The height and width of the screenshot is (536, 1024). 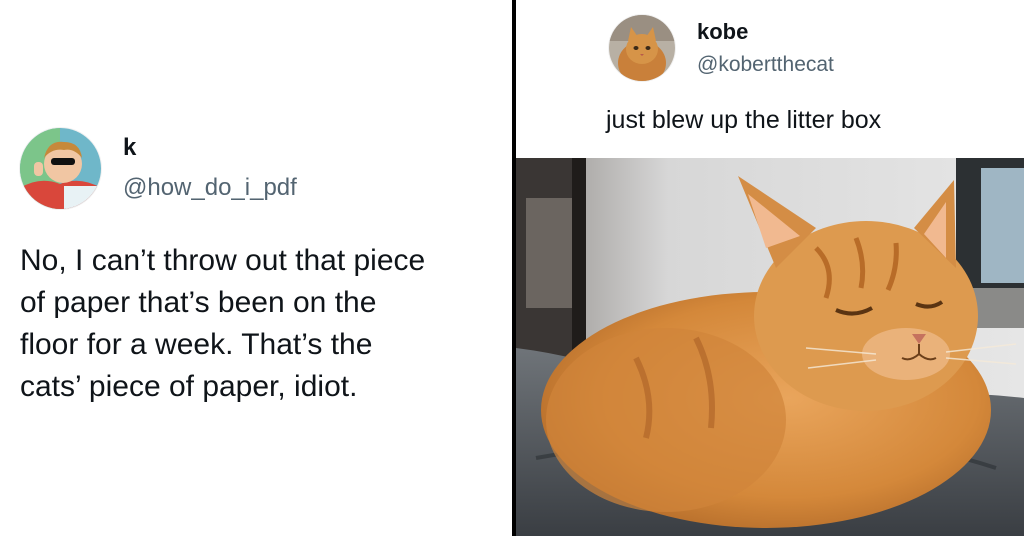 I want to click on avatar-kobe, so click(x=642, y=48).